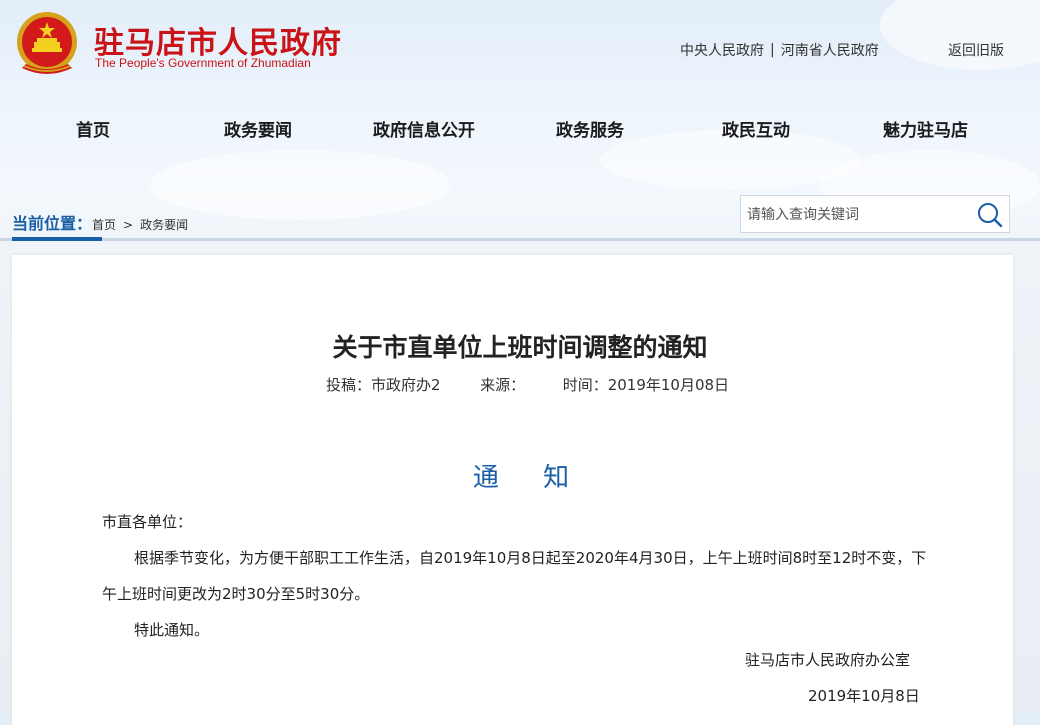 This screenshot has width=1040, height=725. What do you see at coordinates (520, 129) in the screenshot?
I see `main-nav: 首页 政务要闻 政府信息公开 政务服务 政民互动 魅力驻马店` at bounding box center [520, 129].